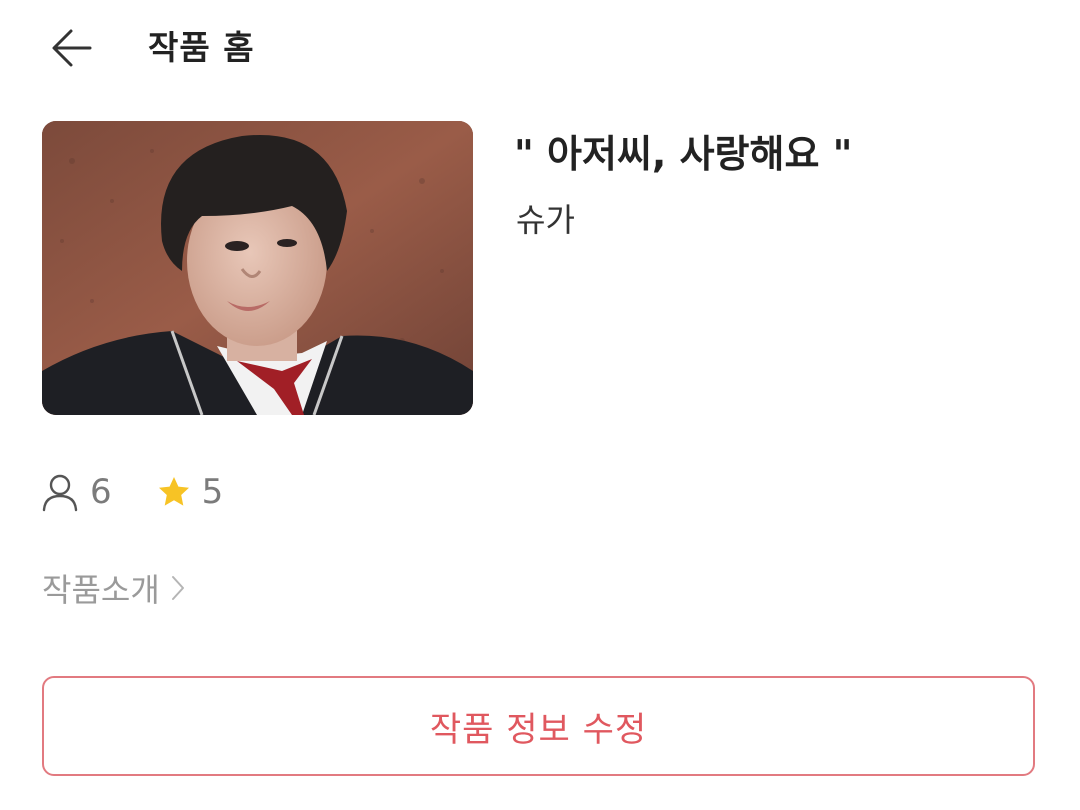 This screenshot has height=810, width=1080. I want to click on person-icon, so click(60, 493).